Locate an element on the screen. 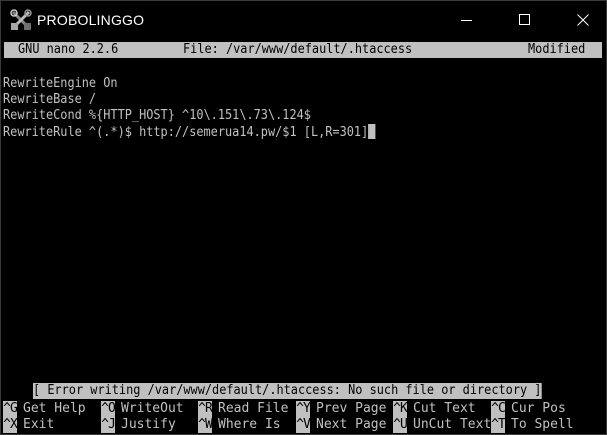 The image size is (607, 435). close-button is located at coordinates (583, 20).